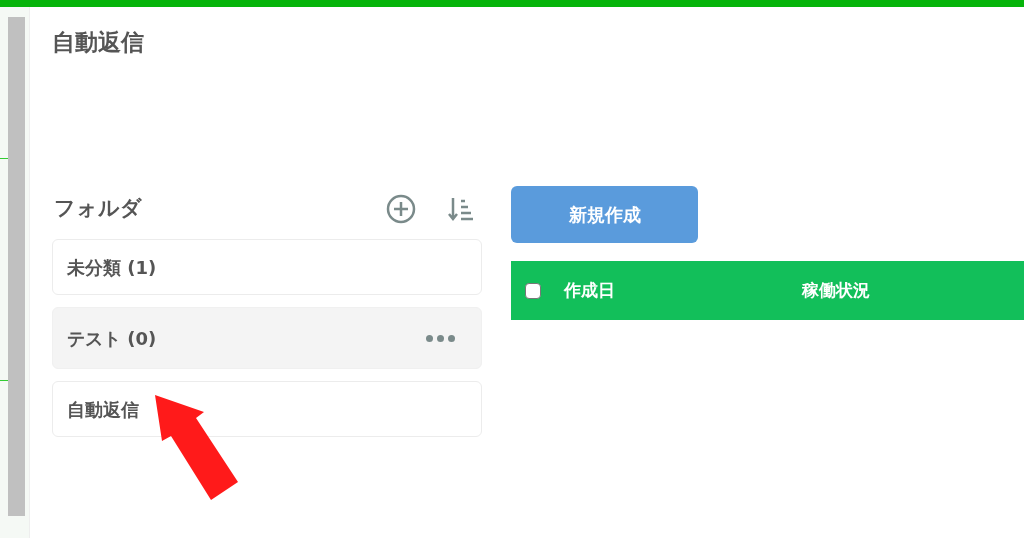 The width and height of the screenshot is (1024, 538). Describe the element at coordinates (98, 209) in the screenshot. I see `folder-heading: フォルダ` at that location.